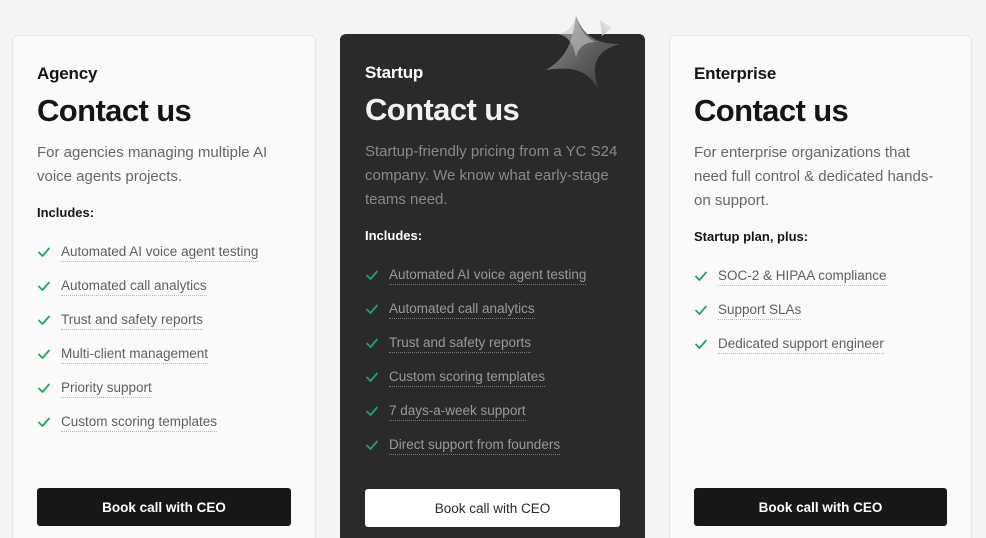  I want to click on feature-label: Dedicated support engineer, so click(801, 344).